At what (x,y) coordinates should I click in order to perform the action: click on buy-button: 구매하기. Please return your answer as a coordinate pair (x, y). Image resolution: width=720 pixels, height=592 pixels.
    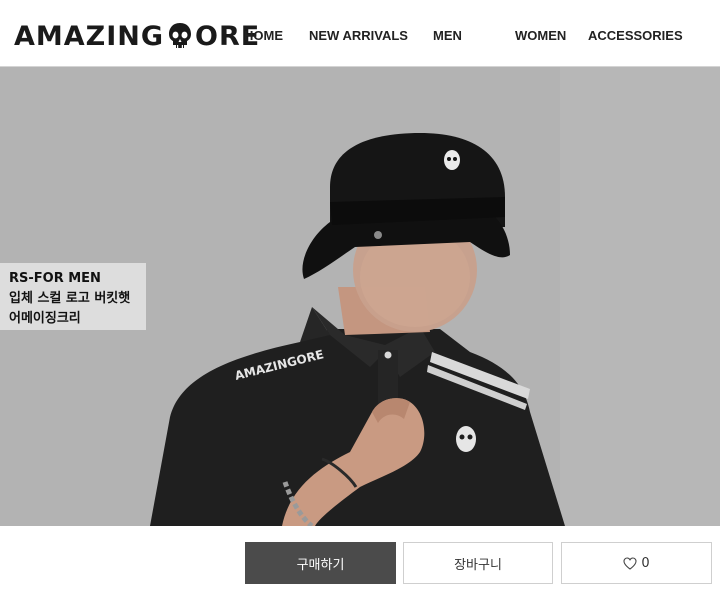
    Looking at the image, I should click on (320, 563).